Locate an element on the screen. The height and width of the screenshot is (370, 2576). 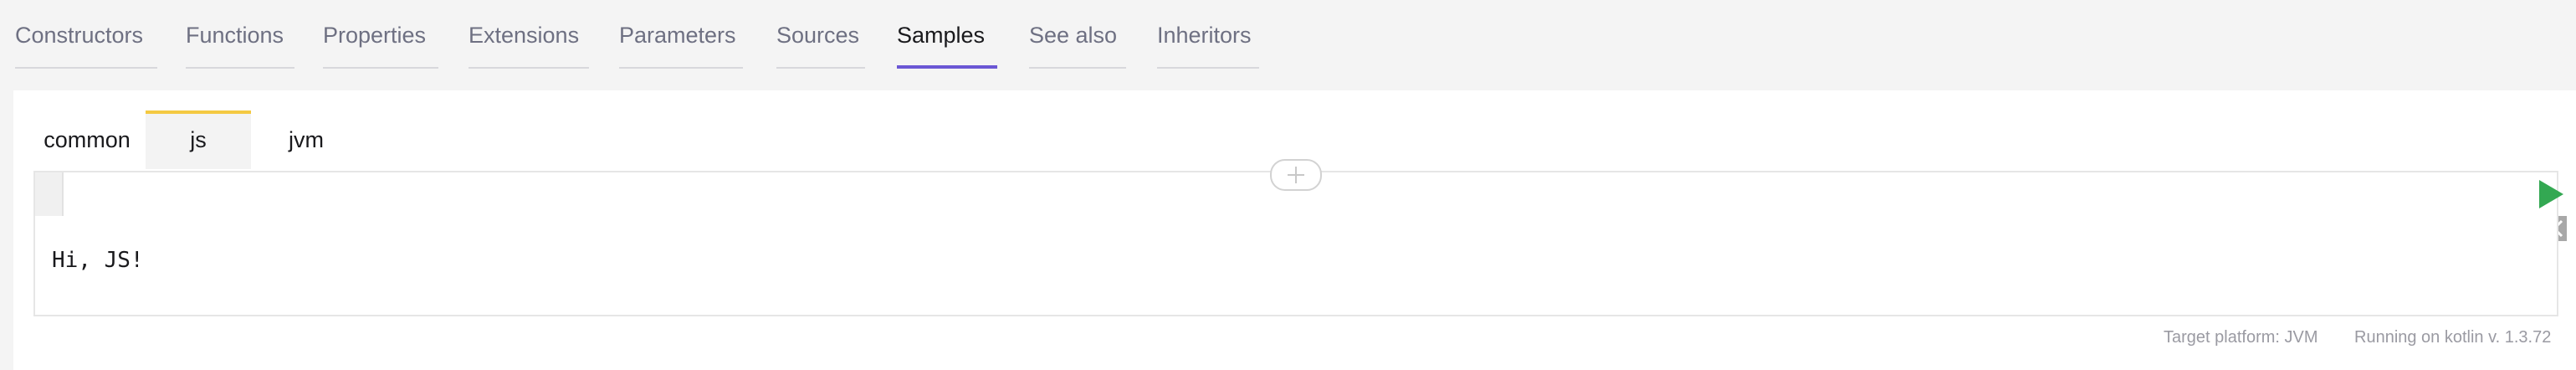
tab-label: Parameters is located at coordinates (678, 35).